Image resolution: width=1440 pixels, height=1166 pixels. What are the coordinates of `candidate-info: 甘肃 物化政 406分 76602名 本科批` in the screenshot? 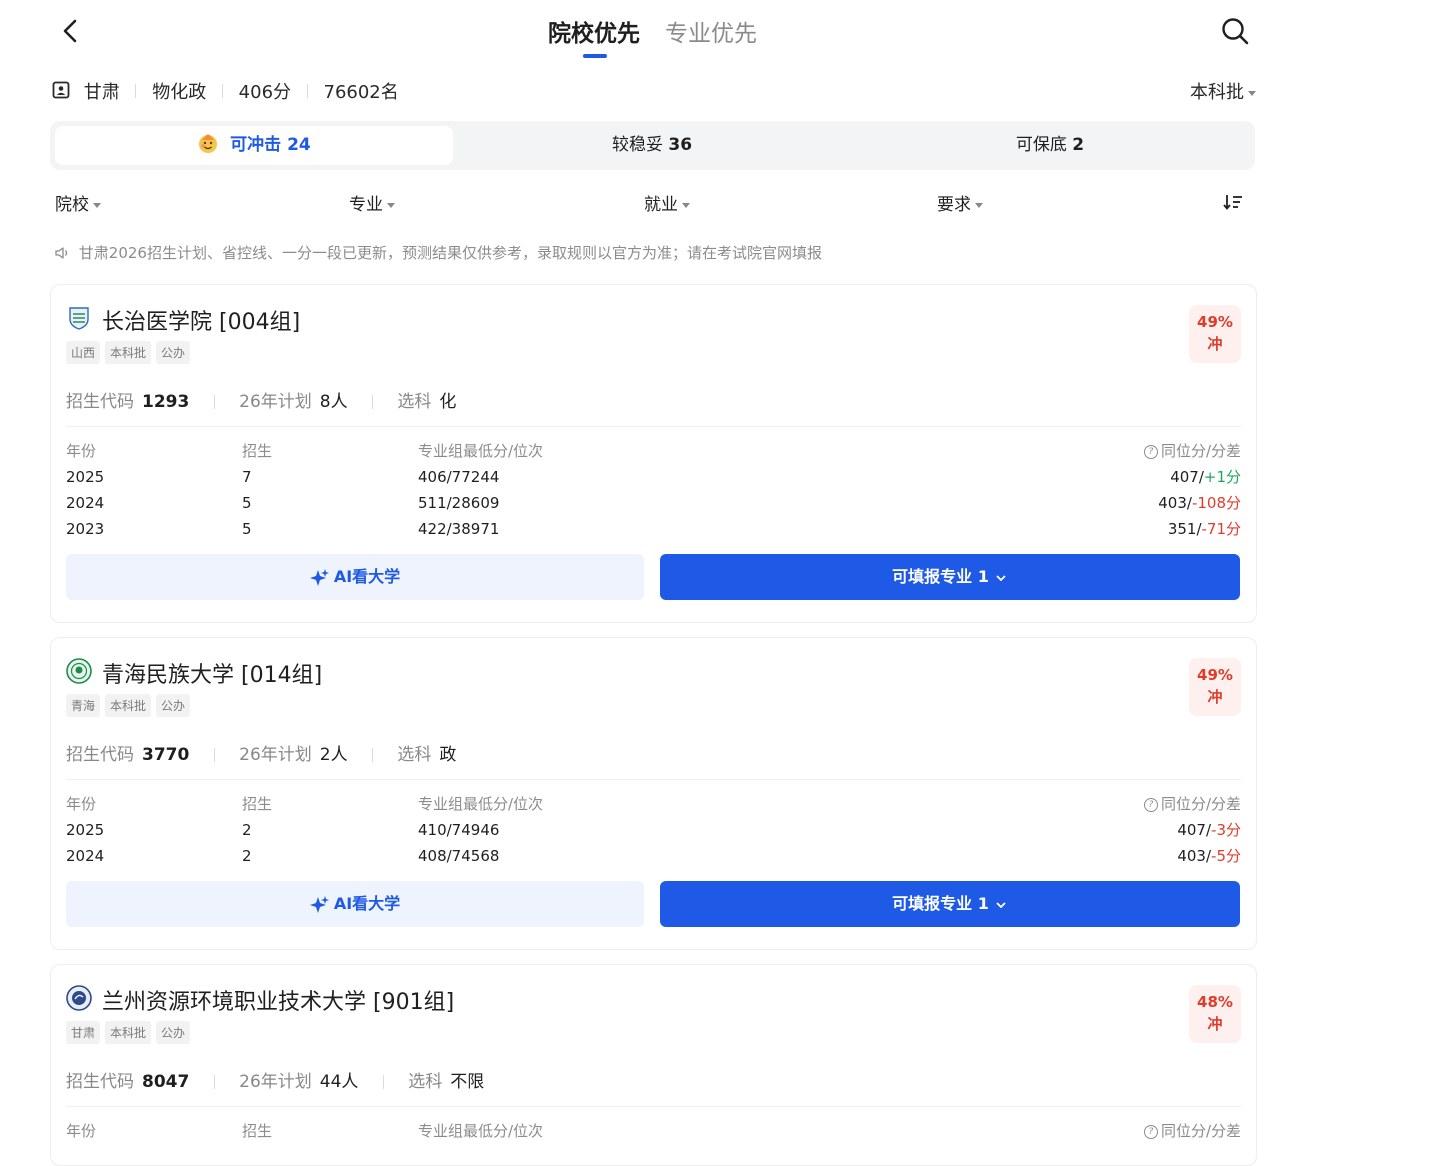 It's located at (654, 91).